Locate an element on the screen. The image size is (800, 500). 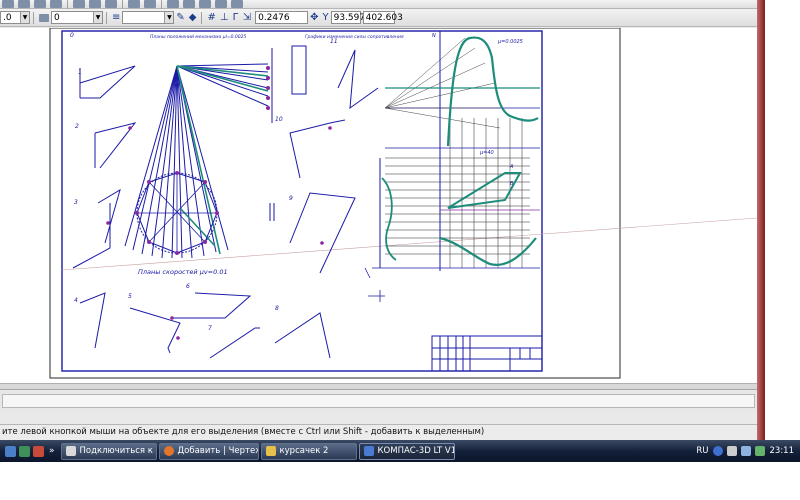
zoom-window-icon is located at coordinates (205, 4).